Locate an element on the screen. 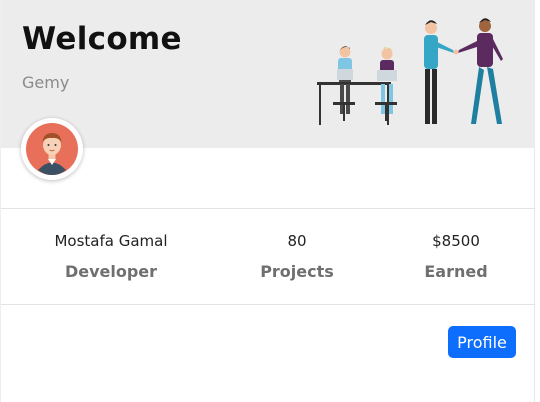 This screenshot has width=540, height=402. page-subtitle: Gemy is located at coordinates (46, 82).